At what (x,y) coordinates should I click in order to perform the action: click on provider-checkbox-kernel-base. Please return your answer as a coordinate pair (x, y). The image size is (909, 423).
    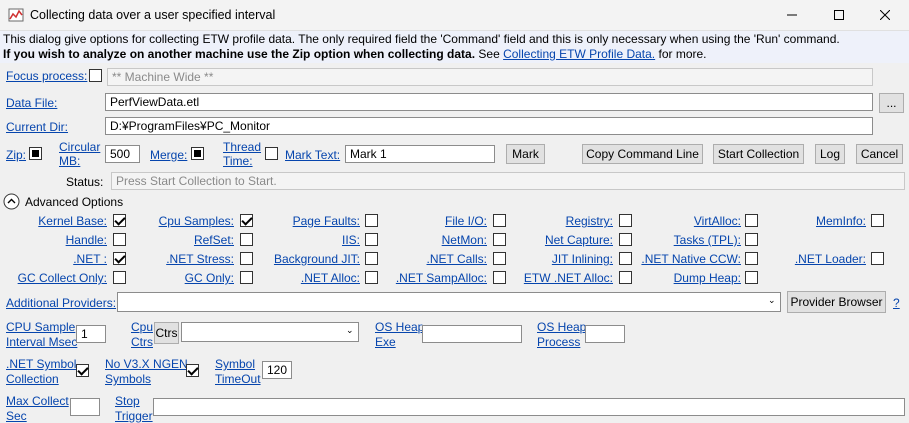
    Looking at the image, I should click on (119, 220).